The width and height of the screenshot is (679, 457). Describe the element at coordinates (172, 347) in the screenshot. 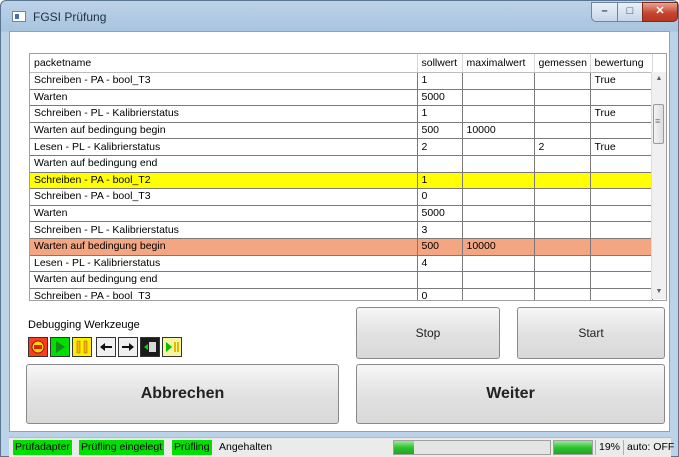

I see `step-over-button` at that location.